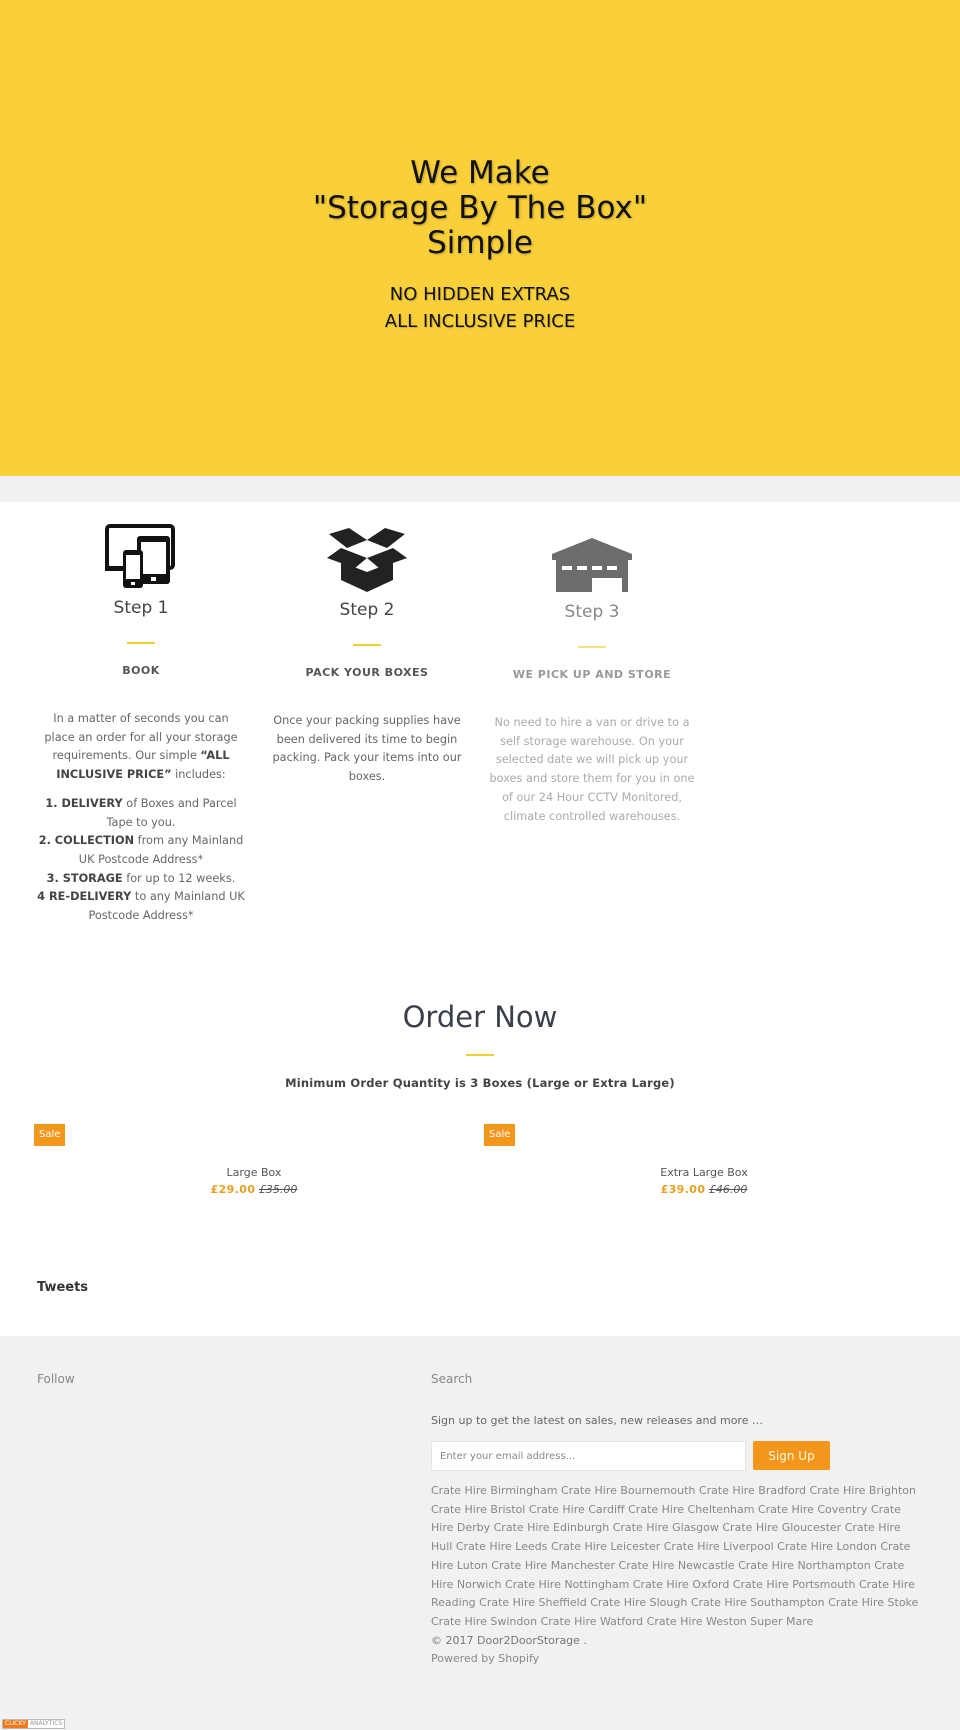 This screenshot has height=1730, width=960. What do you see at coordinates (46, 1723) in the screenshot?
I see `clicky-analytics-text: ANALYTICS` at bounding box center [46, 1723].